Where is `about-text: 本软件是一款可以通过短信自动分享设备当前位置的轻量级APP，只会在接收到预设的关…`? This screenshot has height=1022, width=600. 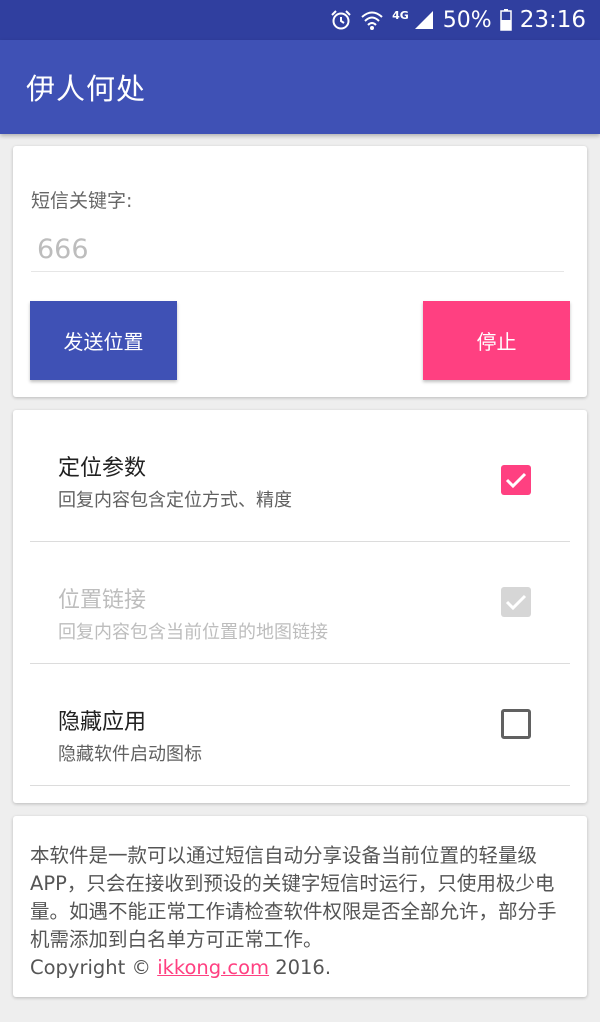
about-text: 本软件是一款可以通过短信自动分享设备当前位置的轻量级APP，只会在接收到预设的关… is located at coordinates (300, 912).